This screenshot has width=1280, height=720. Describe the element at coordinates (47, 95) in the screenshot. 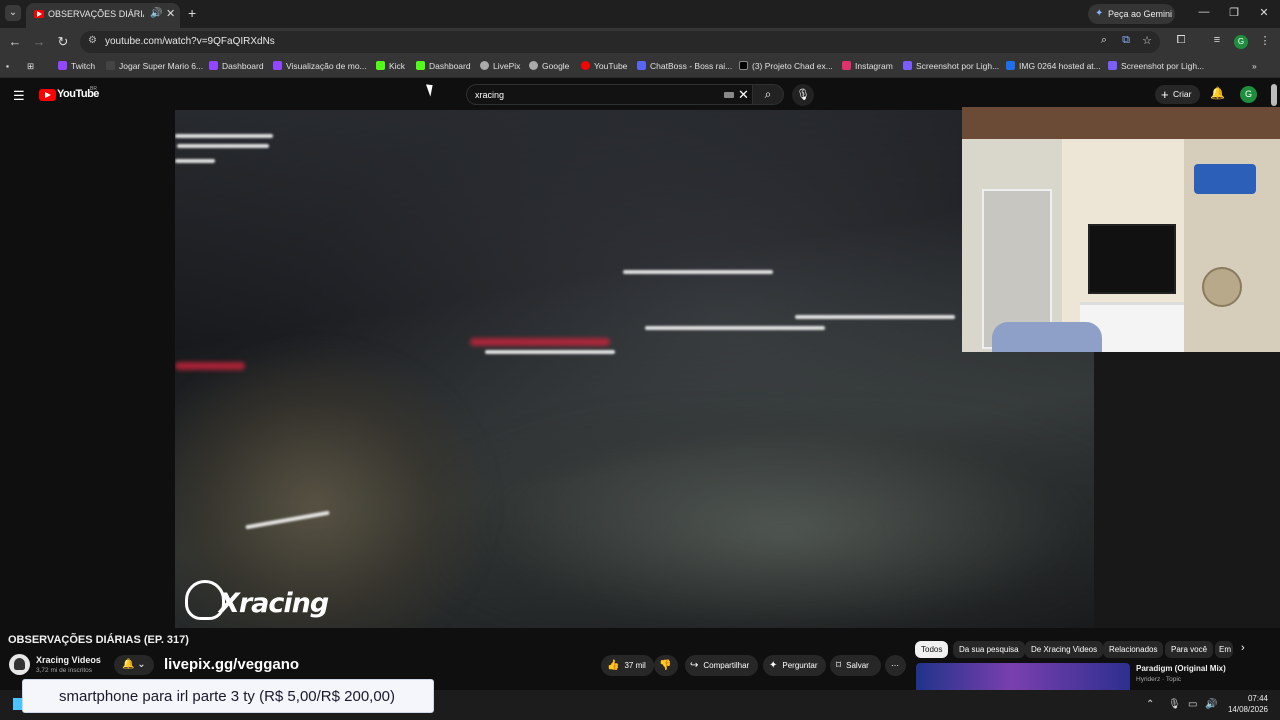

I see `youtube-logo-icon` at that location.